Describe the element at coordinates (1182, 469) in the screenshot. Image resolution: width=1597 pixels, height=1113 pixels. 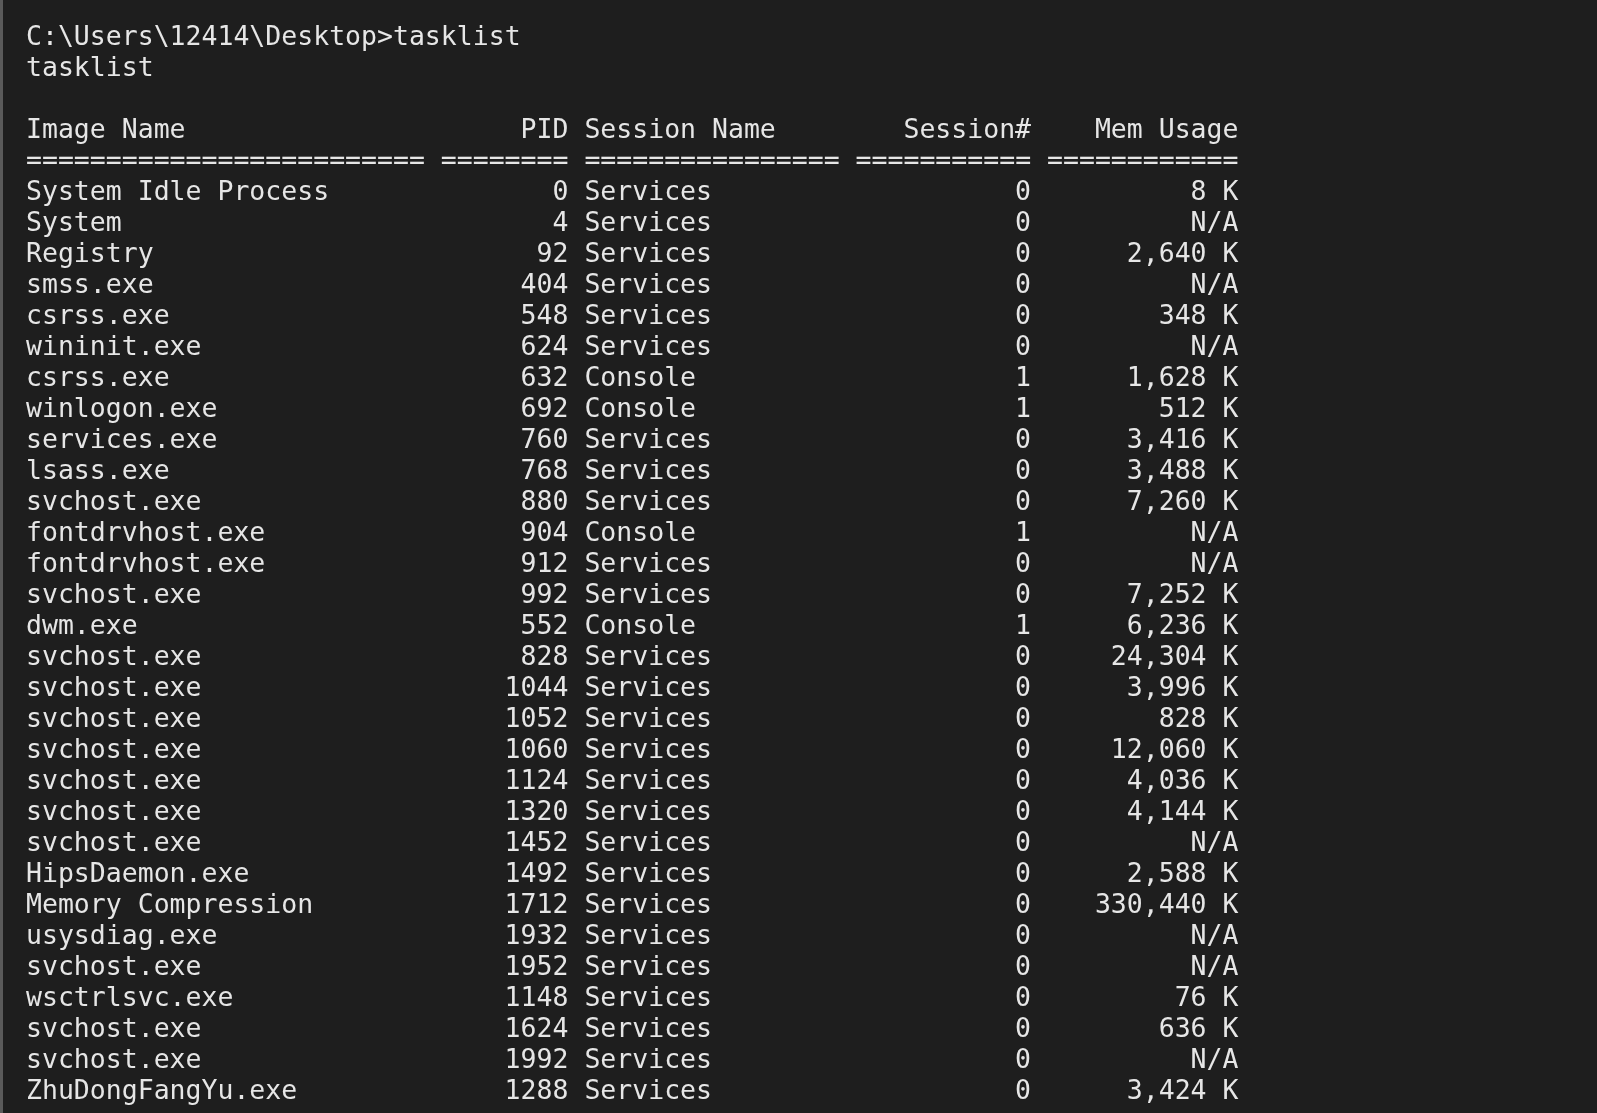
I see `table-cell: 3,488 K` at that location.